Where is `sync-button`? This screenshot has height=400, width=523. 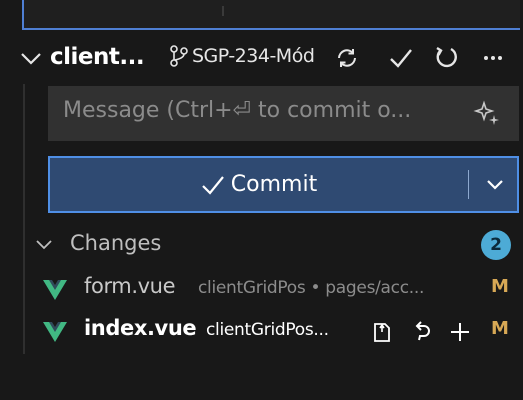
sync-button is located at coordinates (347, 58).